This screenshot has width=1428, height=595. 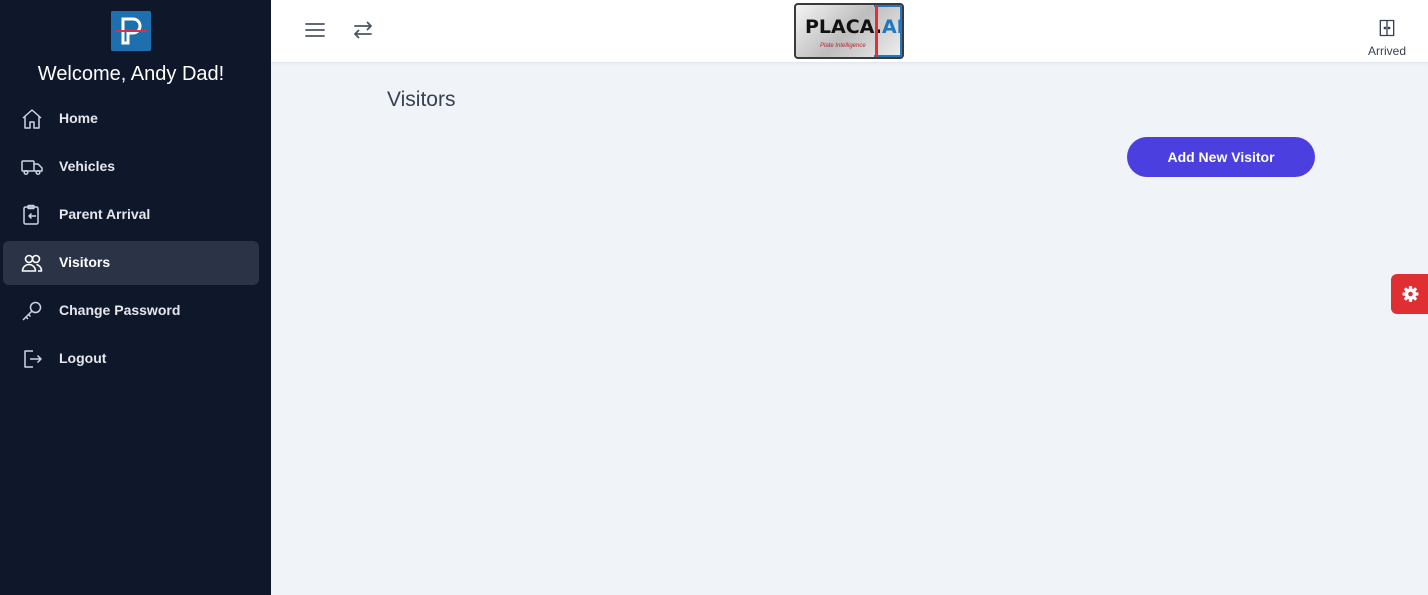 I want to click on switch-button, so click(x=363, y=30).